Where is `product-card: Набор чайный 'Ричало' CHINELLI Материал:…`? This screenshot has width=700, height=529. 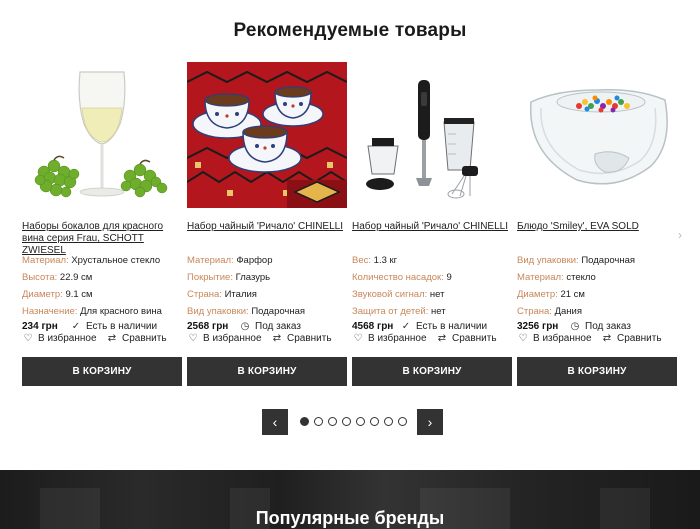 product-card: Набор чайный 'Ричало' CHINELLI Материал:… is located at coordinates (267, 224).